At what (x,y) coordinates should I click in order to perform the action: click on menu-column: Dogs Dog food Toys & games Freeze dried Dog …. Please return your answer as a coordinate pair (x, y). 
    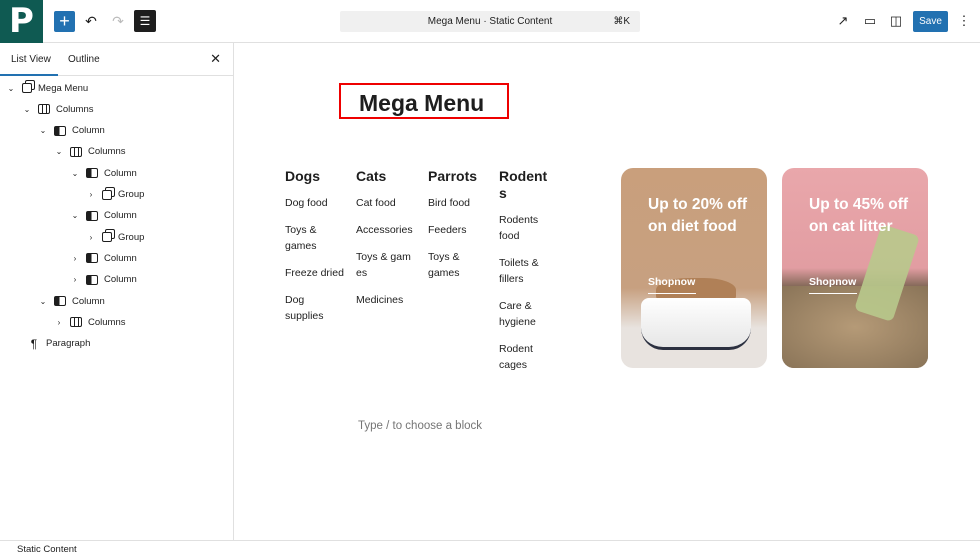
    Looking at the image, I should click on (315, 251).